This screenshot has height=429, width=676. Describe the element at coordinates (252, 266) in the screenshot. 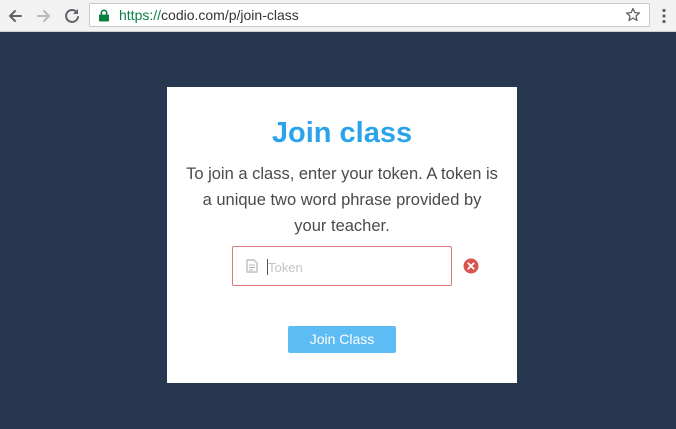

I see `document-icon` at that location.